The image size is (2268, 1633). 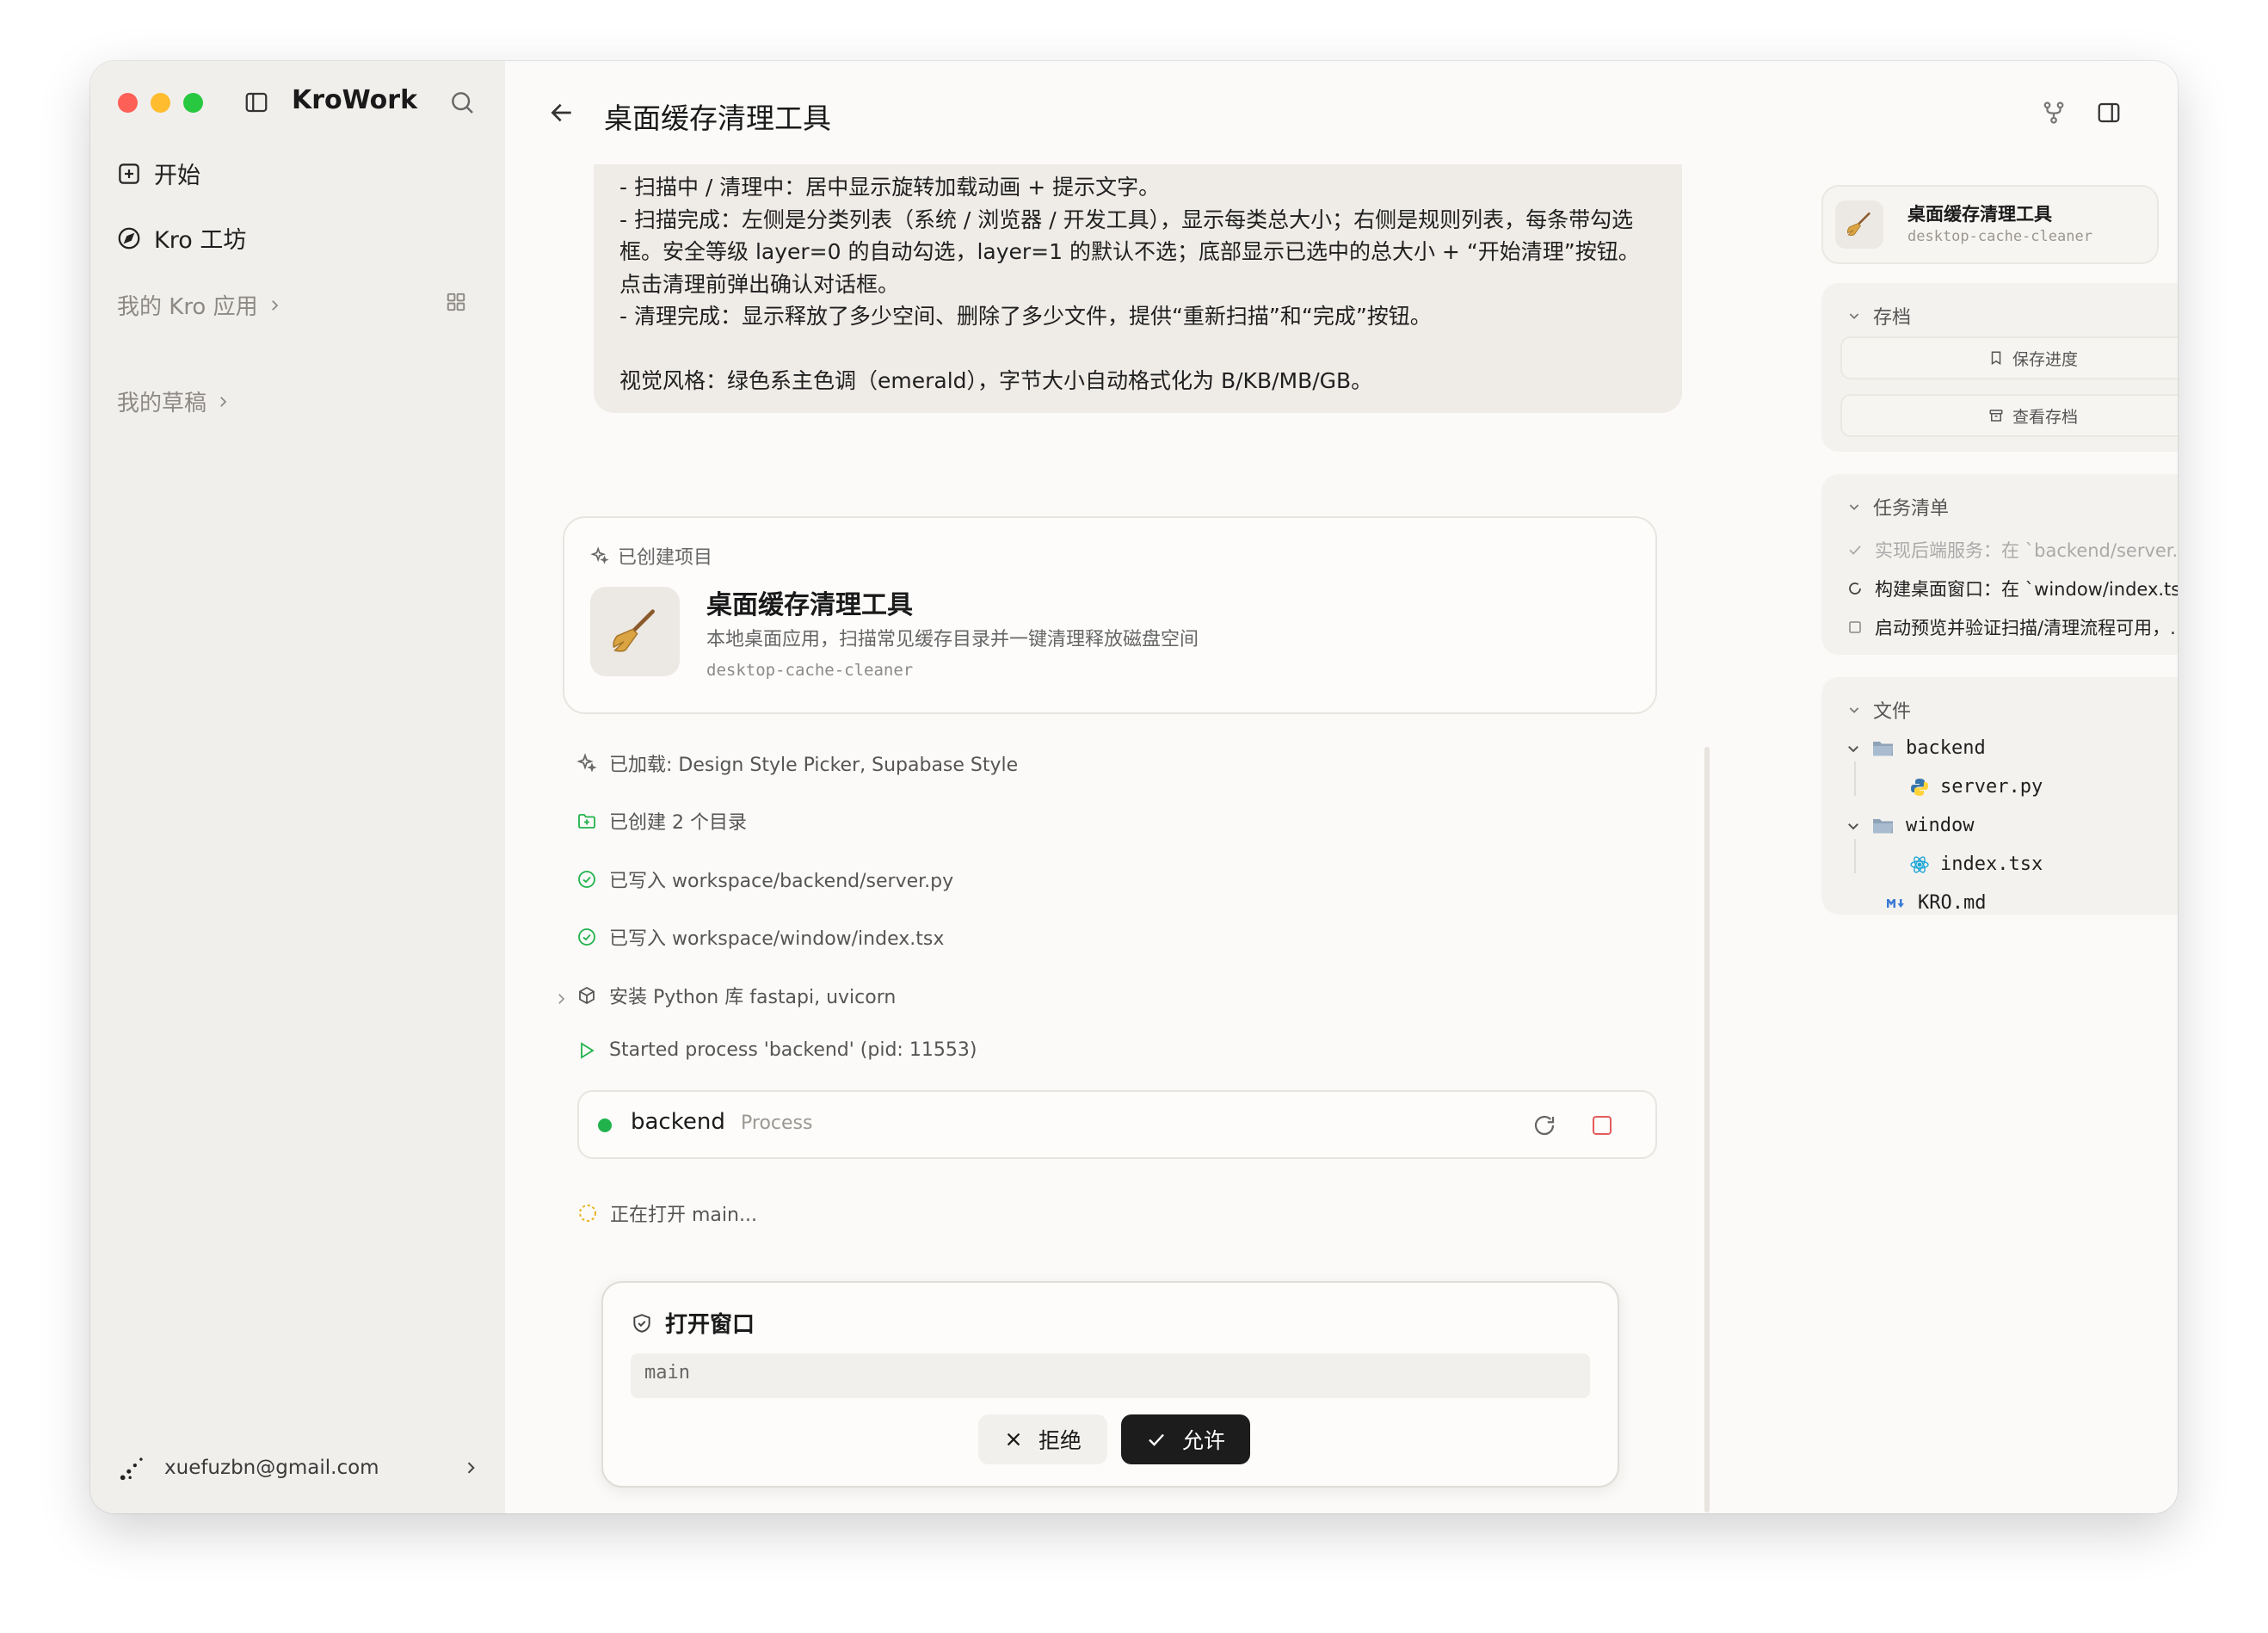 I want to click on nav-item-label: Kro 工坊, so click(x=200, y=240).